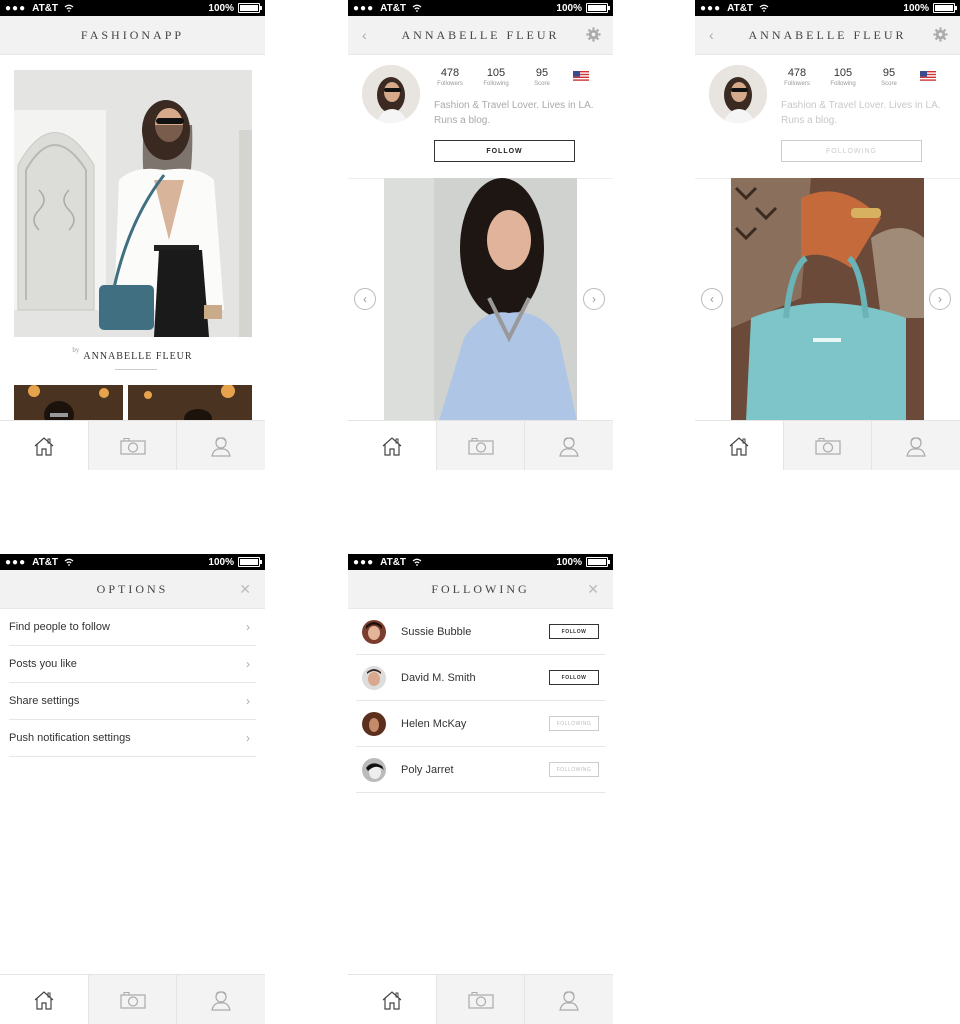  I want to click on followers-label: Followers, so click(797, 84).